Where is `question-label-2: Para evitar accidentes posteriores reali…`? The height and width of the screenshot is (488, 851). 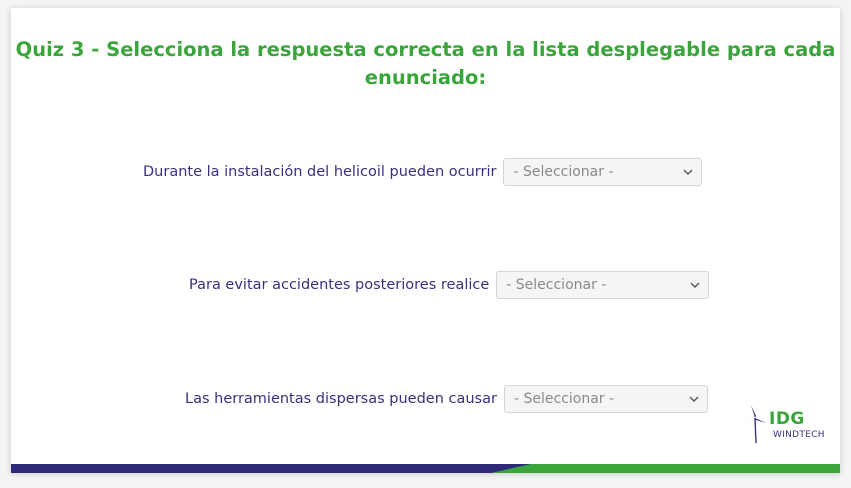 question-label-2: Para evitar accidentes posteriores reali… is located at coordinates (339, 285).